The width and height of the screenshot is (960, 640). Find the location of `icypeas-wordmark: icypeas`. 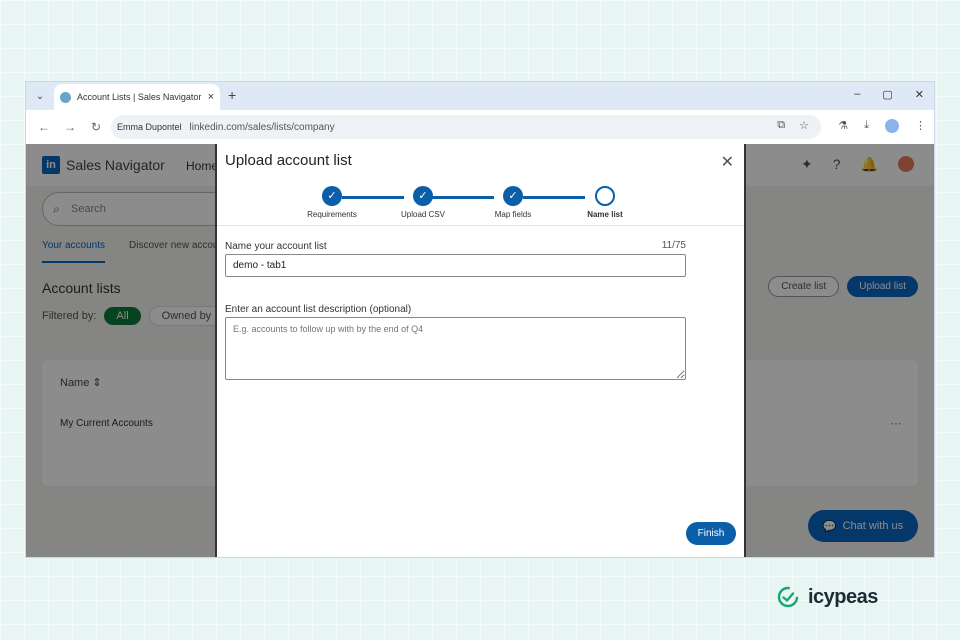

icypeas-wordmark: icypeas is located at coordinates (843, 596).